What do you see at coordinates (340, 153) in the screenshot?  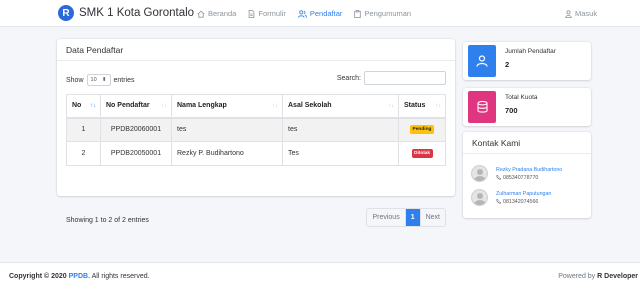 I see `cell-asal: Tes` at bounding box center [340, 153].